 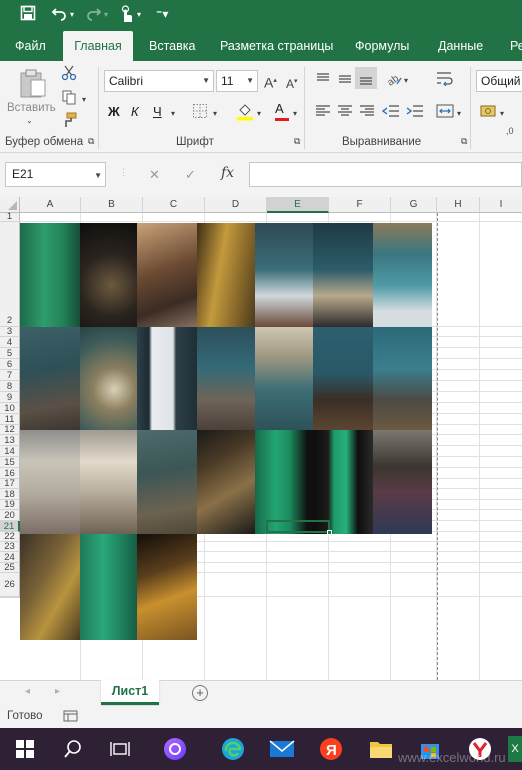 What do you see at coordinates (73, 750) in the screenshot?
I see `search-icon` at bounding box center [73, 750].